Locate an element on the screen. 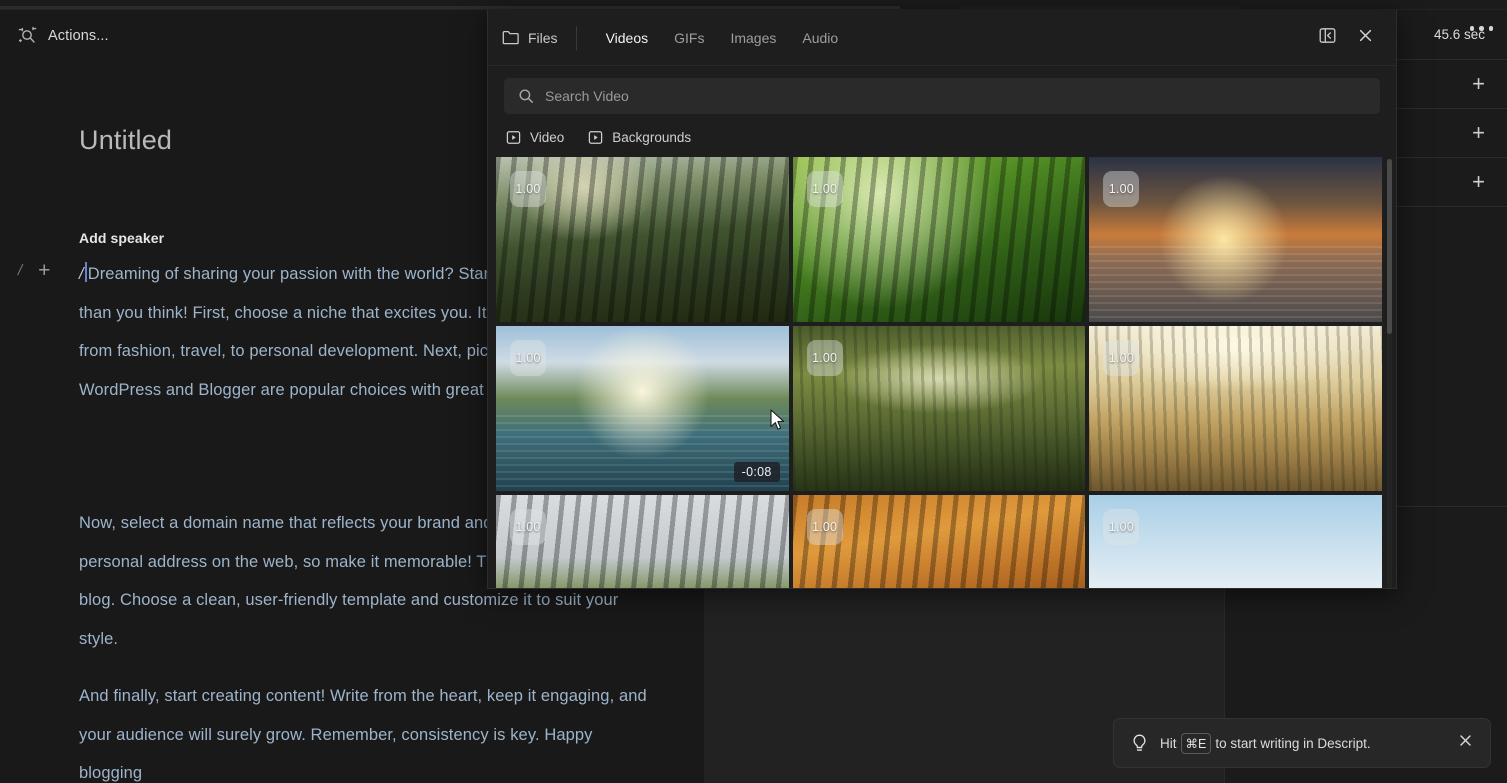  drag-handle-icon: / is located at coordinates (20, 270).